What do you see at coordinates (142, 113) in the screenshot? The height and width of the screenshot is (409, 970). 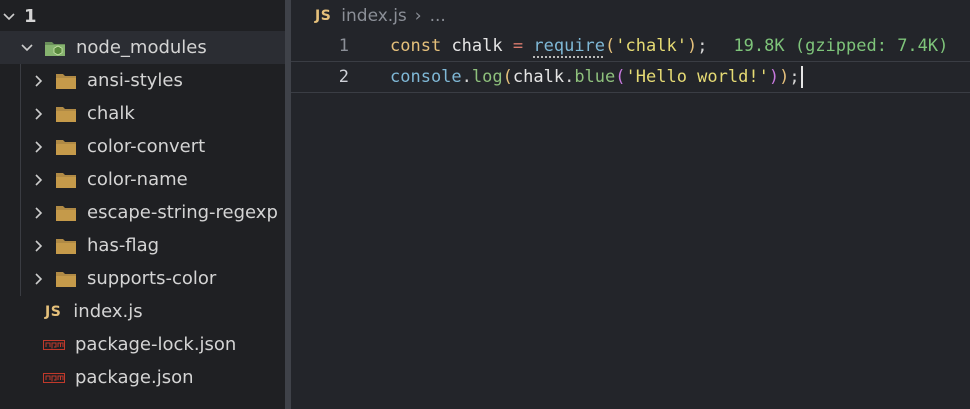 I see `tree-folder: chalk` at bounding box center [142, 113].